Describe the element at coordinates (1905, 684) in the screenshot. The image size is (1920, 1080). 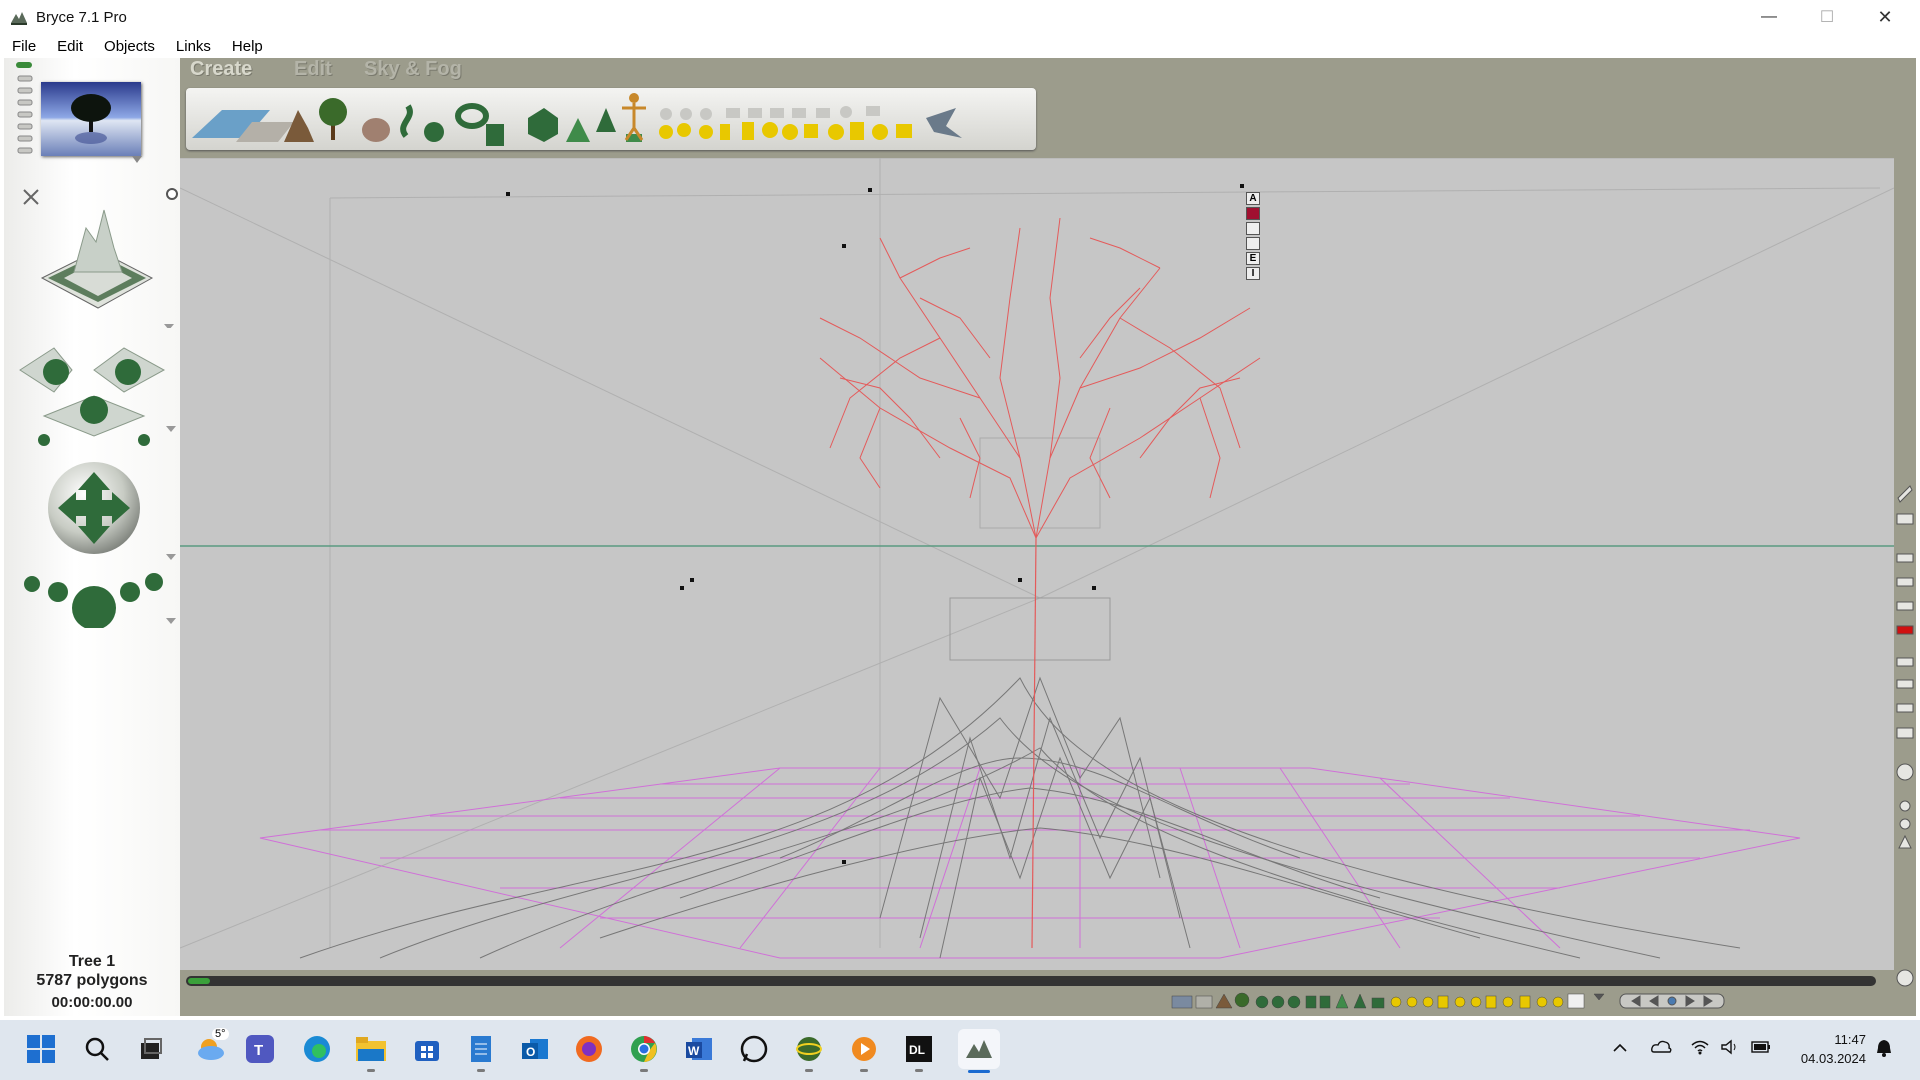
I see `texture-icon` at that location.